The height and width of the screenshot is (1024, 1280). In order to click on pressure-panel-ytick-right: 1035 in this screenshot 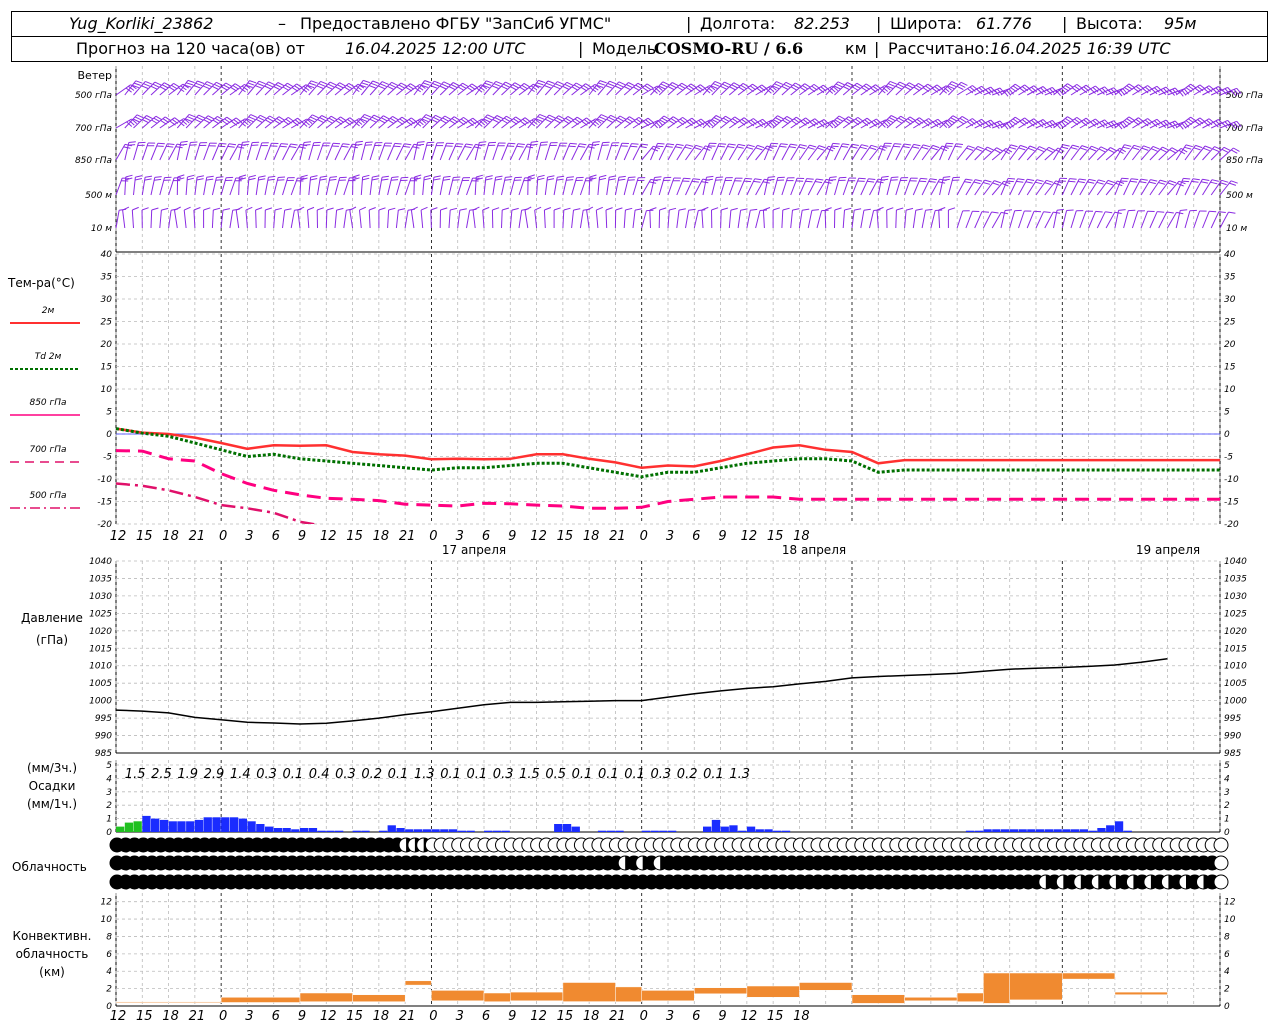, I will do `click(1235, 579)`.